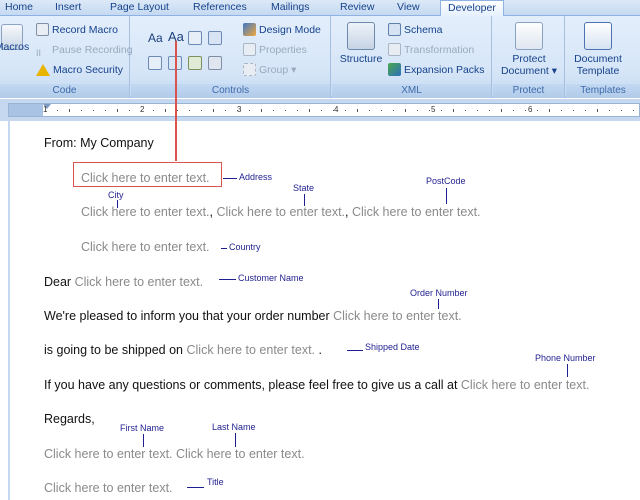 The width and height of the screenshot is (640, 500). What do you see at coordinates (408, 8) in the screenshot?
I see `tab-view: View` at bounding box center [408, 8].